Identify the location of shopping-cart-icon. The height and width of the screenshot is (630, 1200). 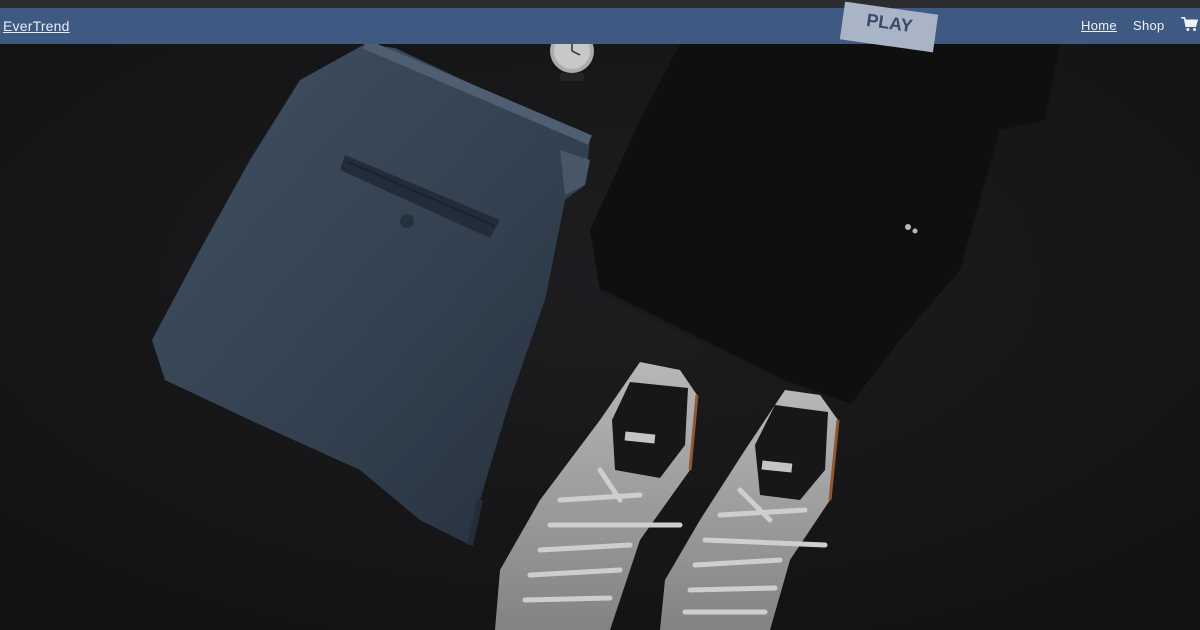
(1189, 24).